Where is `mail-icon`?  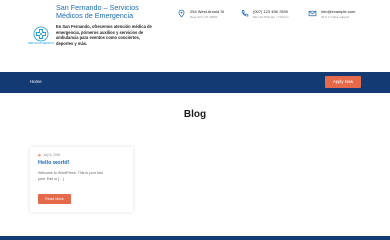 mail-icon is located at coordinates (312, 13).